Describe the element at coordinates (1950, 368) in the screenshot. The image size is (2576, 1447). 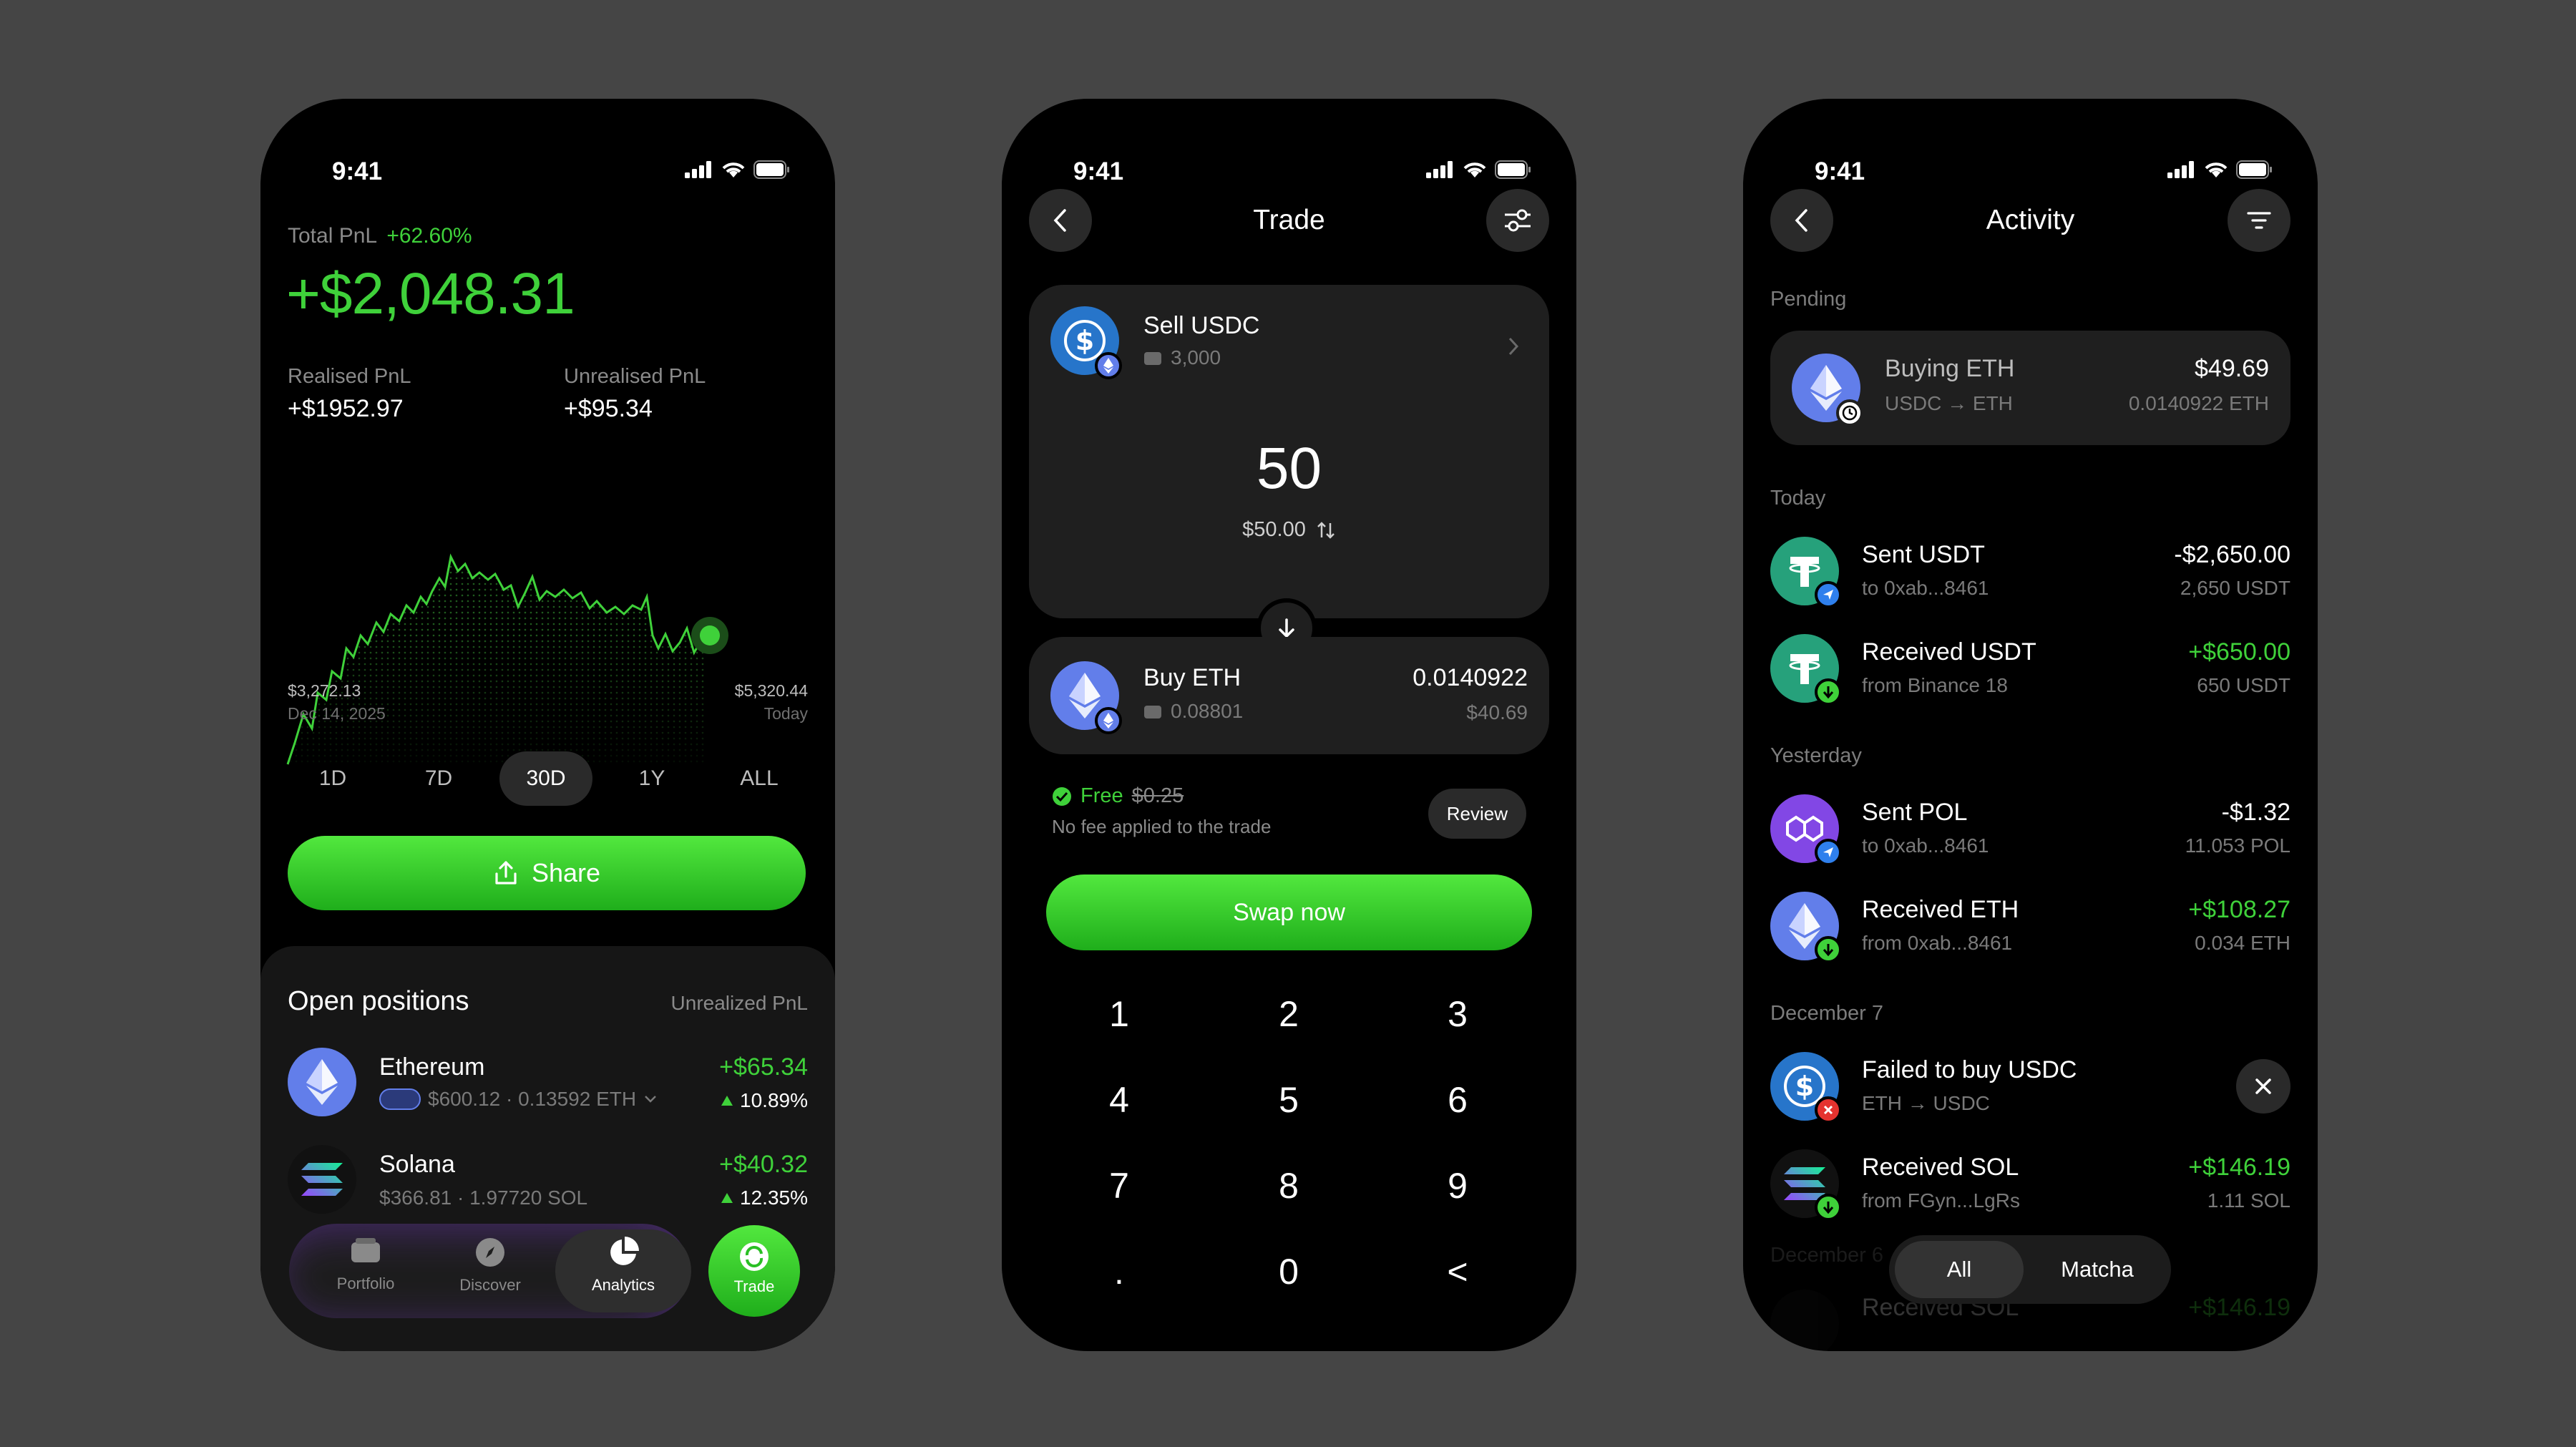
I see `pending-title: Buying ETH` at that location.